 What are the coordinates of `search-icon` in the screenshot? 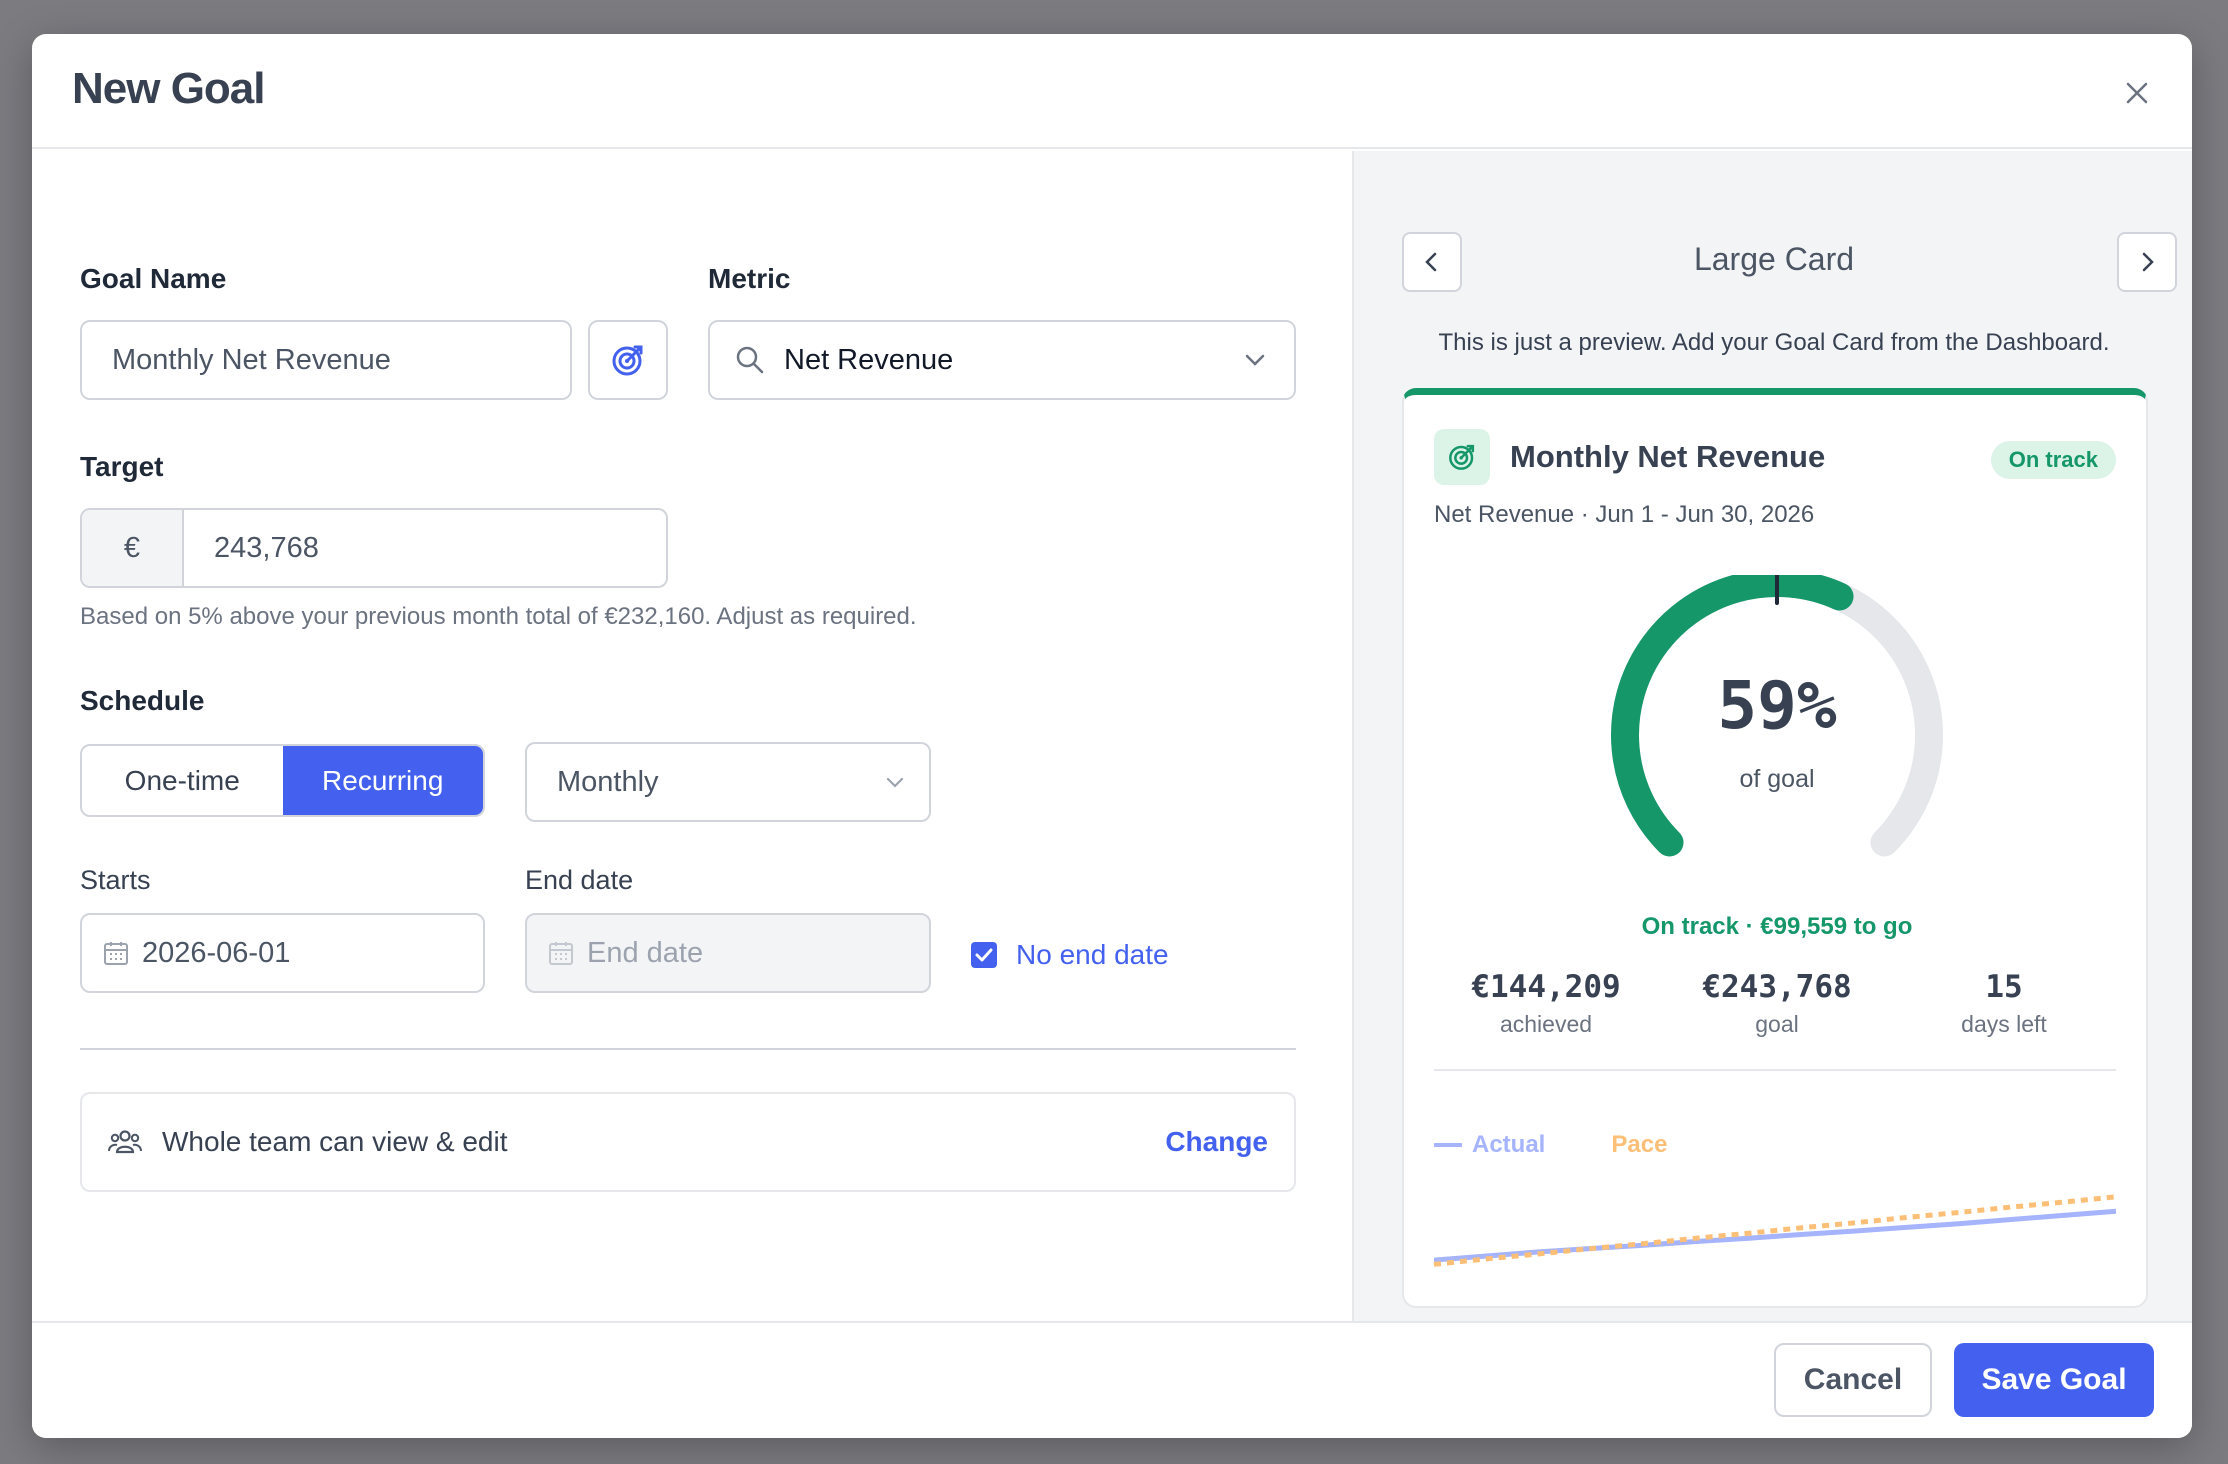 It's located at (750, 360).